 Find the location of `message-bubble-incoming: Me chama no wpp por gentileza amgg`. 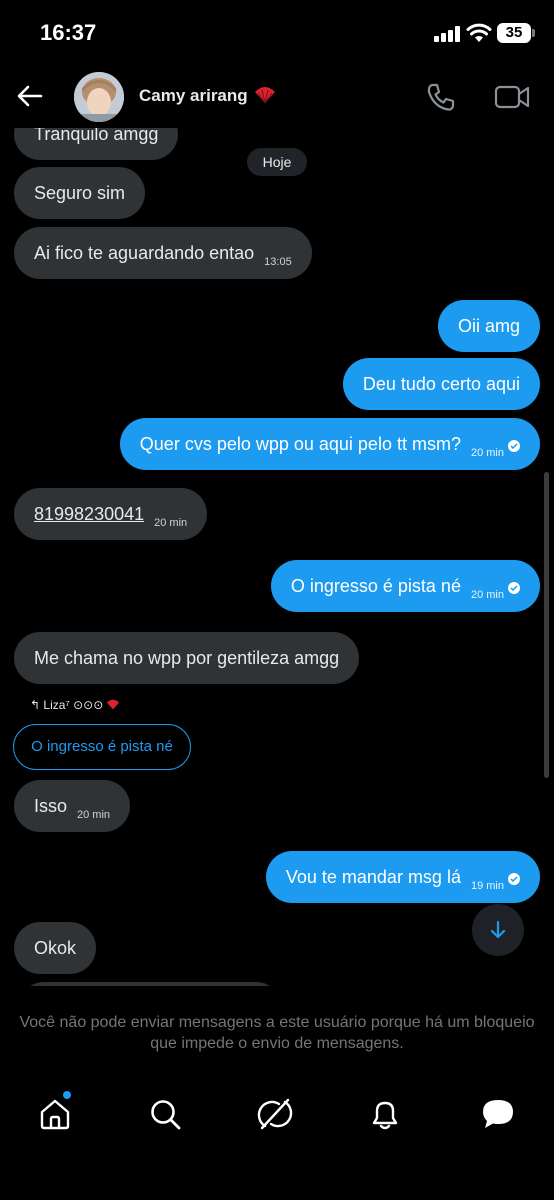

message-bubble-incoming: Me chama no wpp por gentileza amgg is located at coordinates (187, 658).